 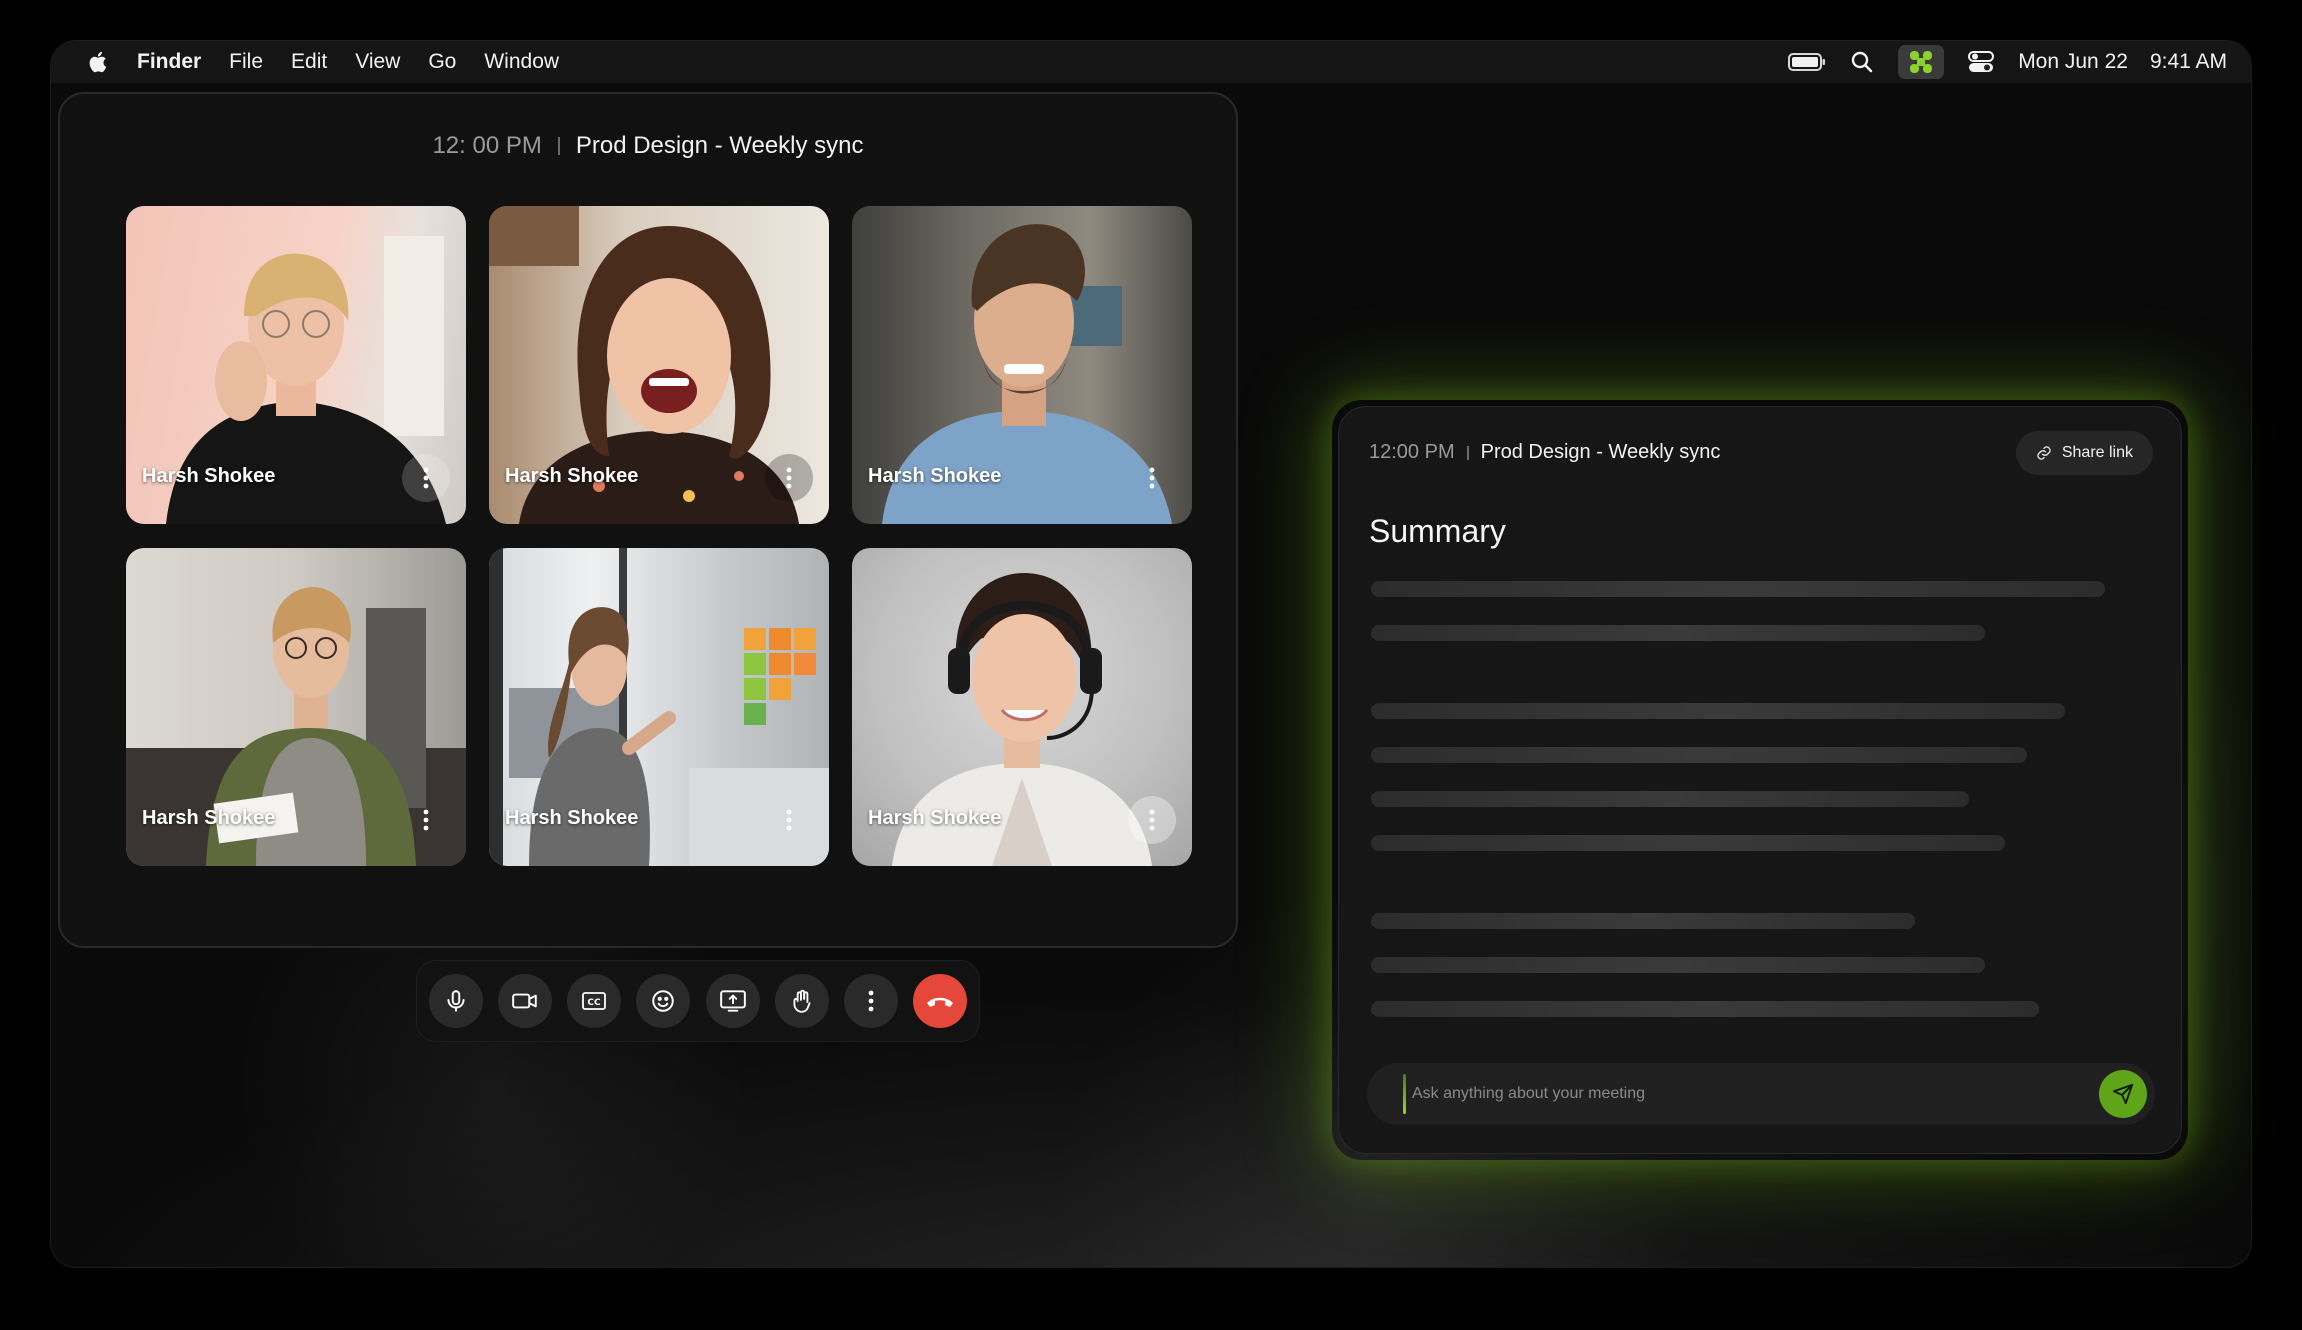 I want to click on call-controls: CC, so click(x=698, y=1001).